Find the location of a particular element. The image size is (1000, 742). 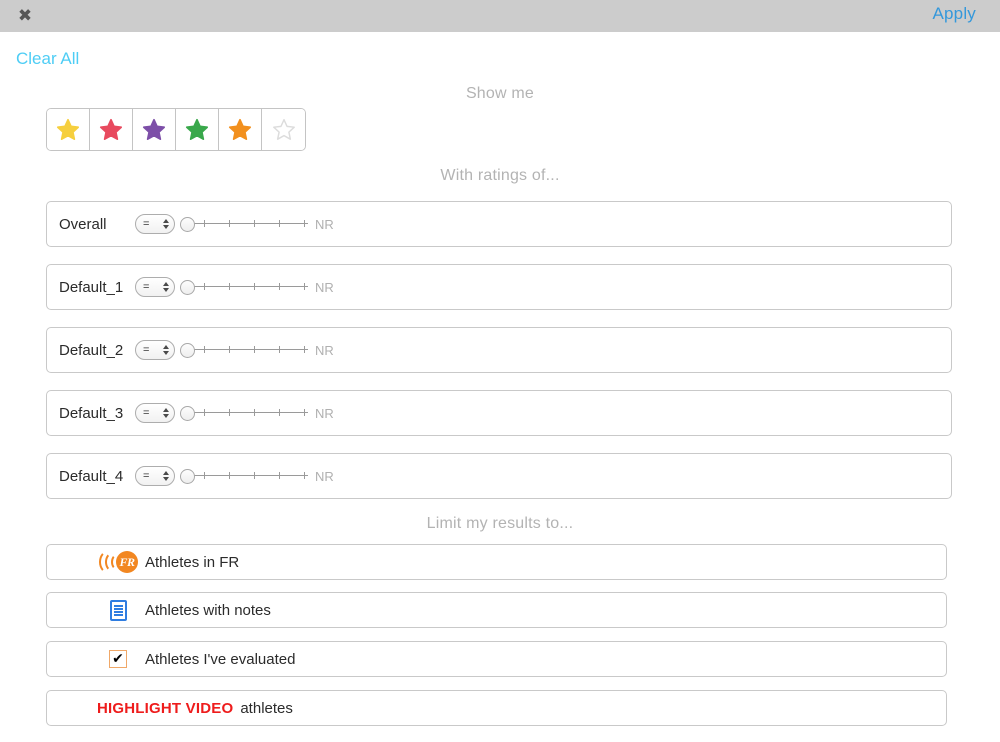

rating-row: Default_3 = NR is located at coordinates (499, 413).